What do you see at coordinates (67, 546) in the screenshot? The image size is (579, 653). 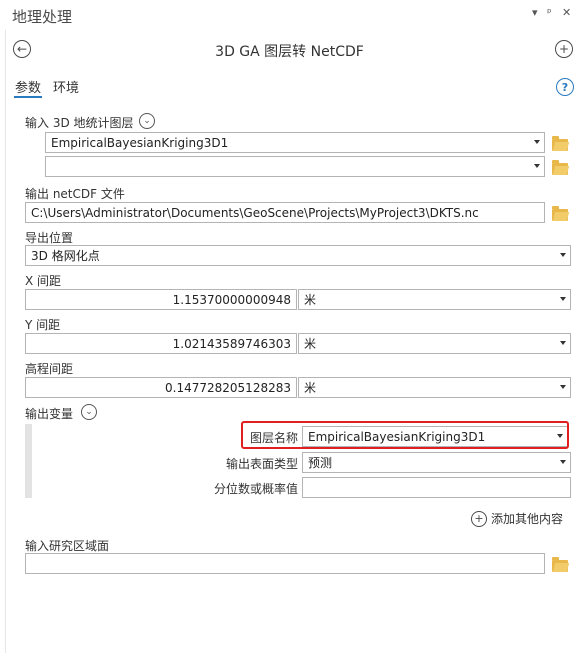 I see `study-area-label: 输入研究区域面` at bounding box center [67, 546].